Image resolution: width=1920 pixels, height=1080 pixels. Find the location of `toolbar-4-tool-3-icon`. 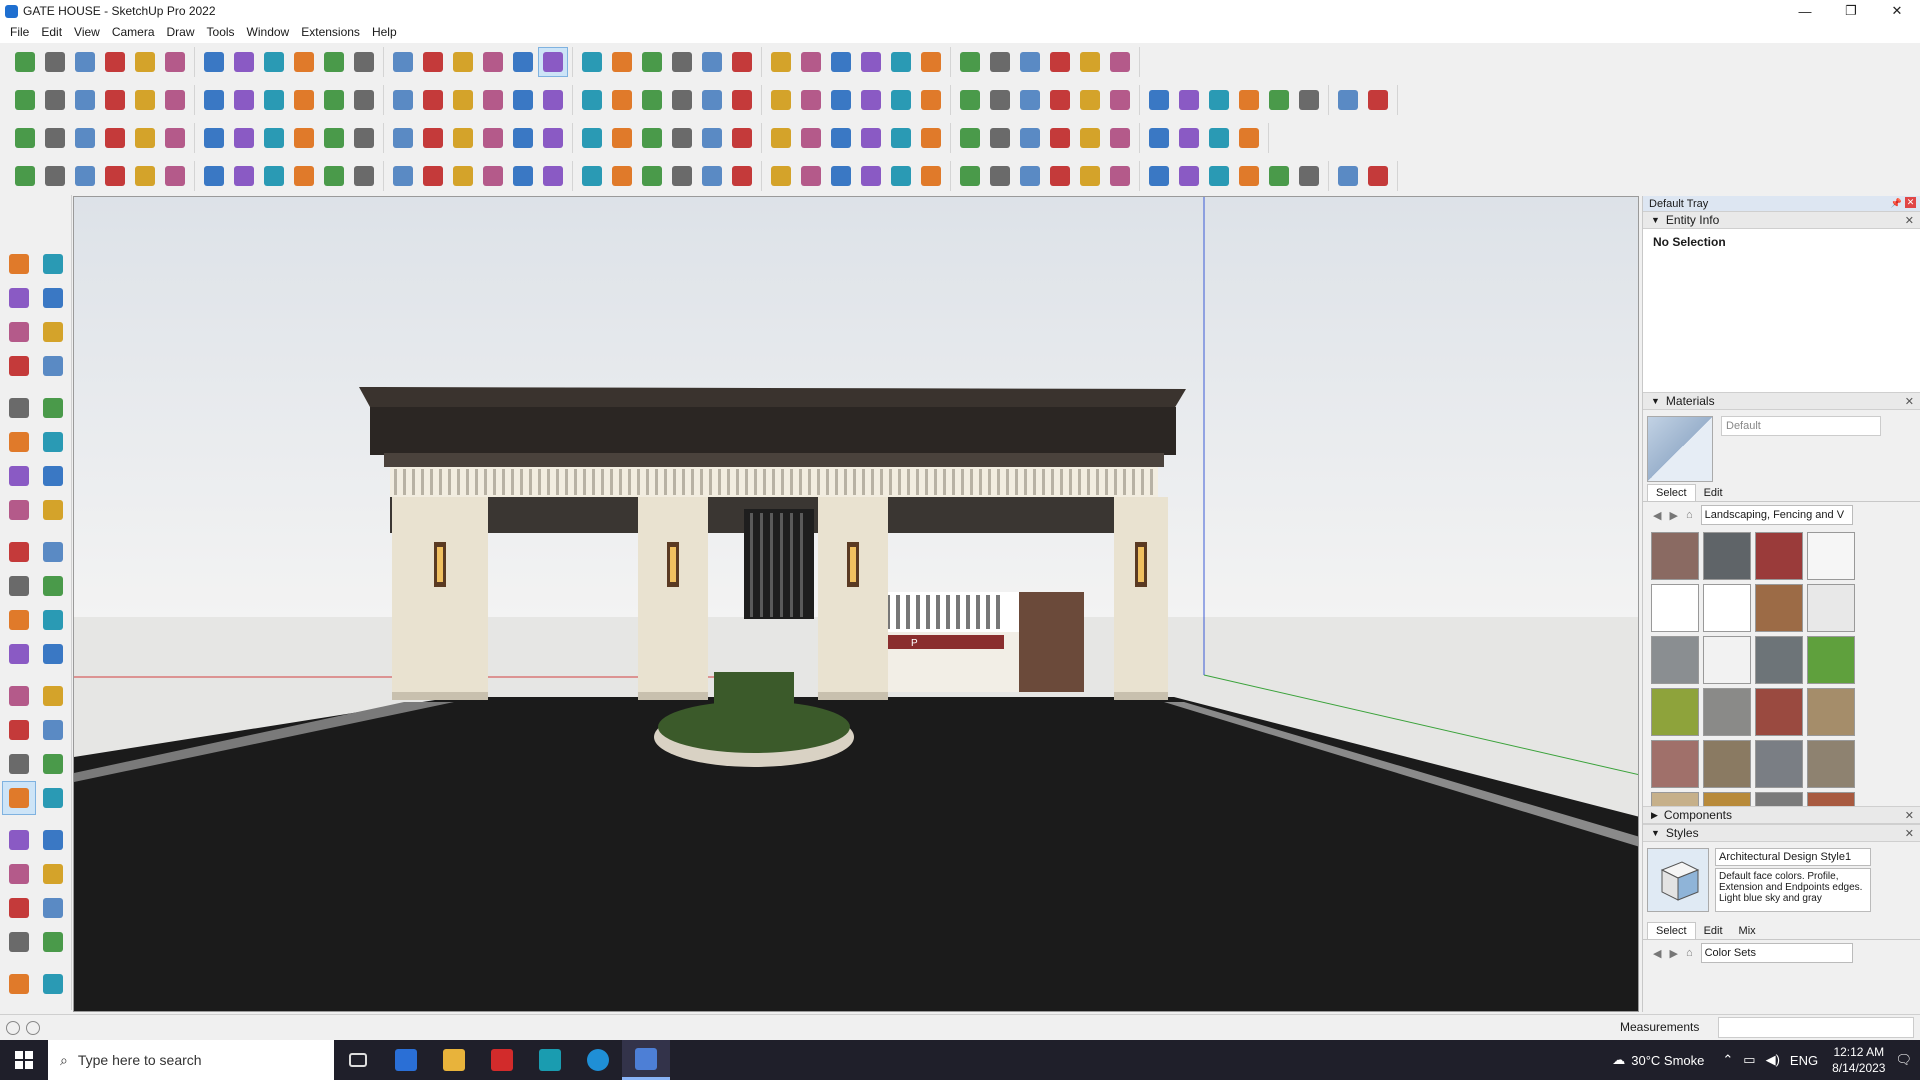

toolbar-4-tool-3-icon is located at coordinates (85, 176).